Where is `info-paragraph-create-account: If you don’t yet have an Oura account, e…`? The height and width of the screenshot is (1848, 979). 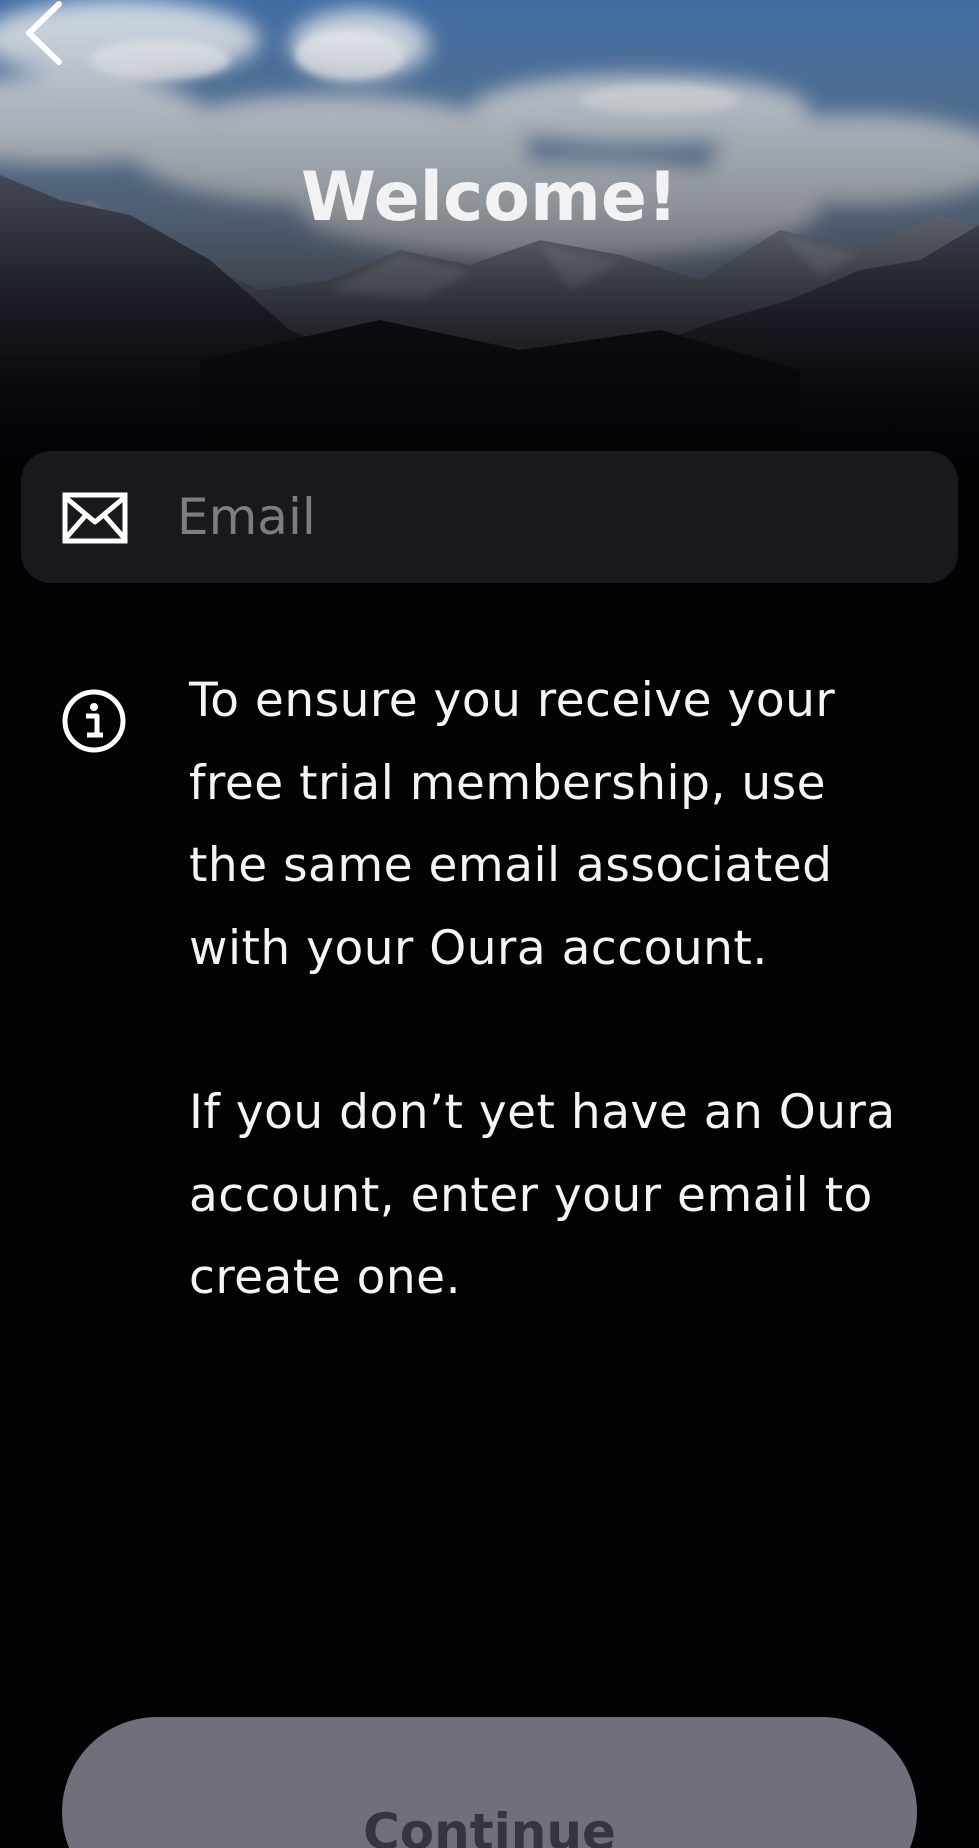 info-paragraph-create-account: If you don’t yet have an Oura account, e… is located at coordinates (542, 1195).